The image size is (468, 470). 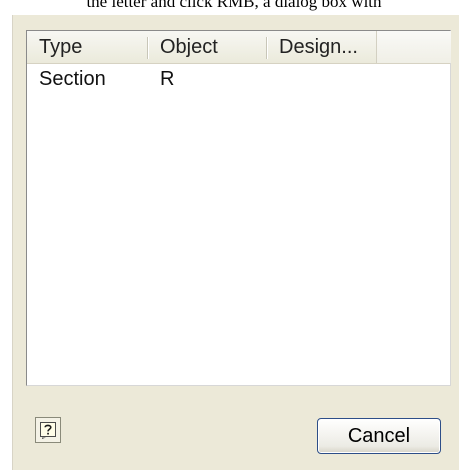 I want to click on cancel-button: Cancel, so click(x=379, y=436).